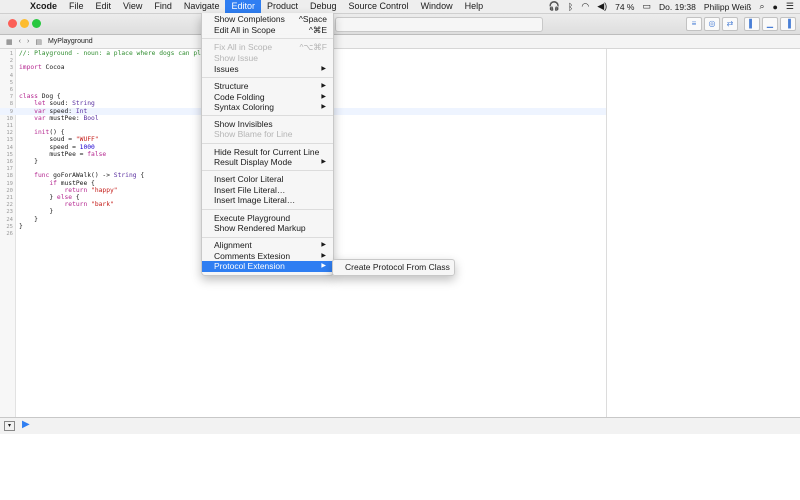  I want to click on code-text: return "happy", so click(91, 190).